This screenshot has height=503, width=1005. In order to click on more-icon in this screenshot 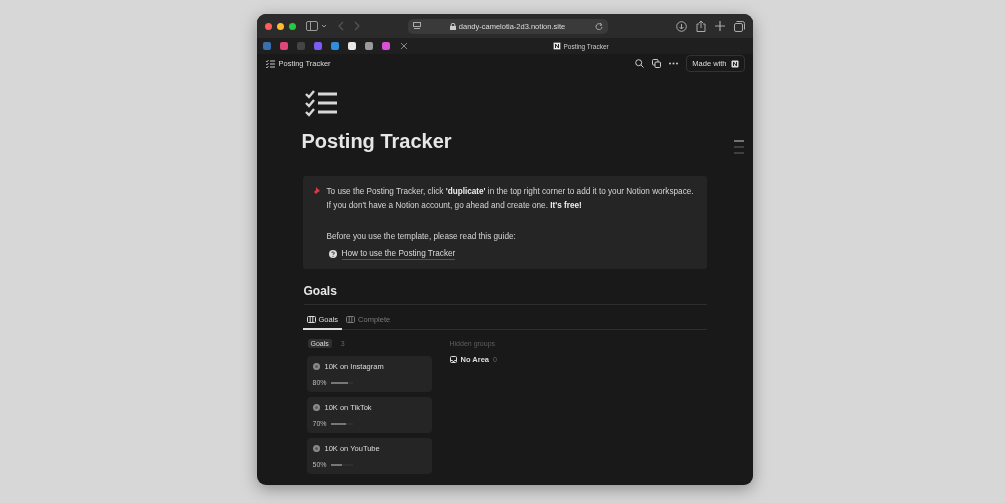, I will do `click(674, 63)`.